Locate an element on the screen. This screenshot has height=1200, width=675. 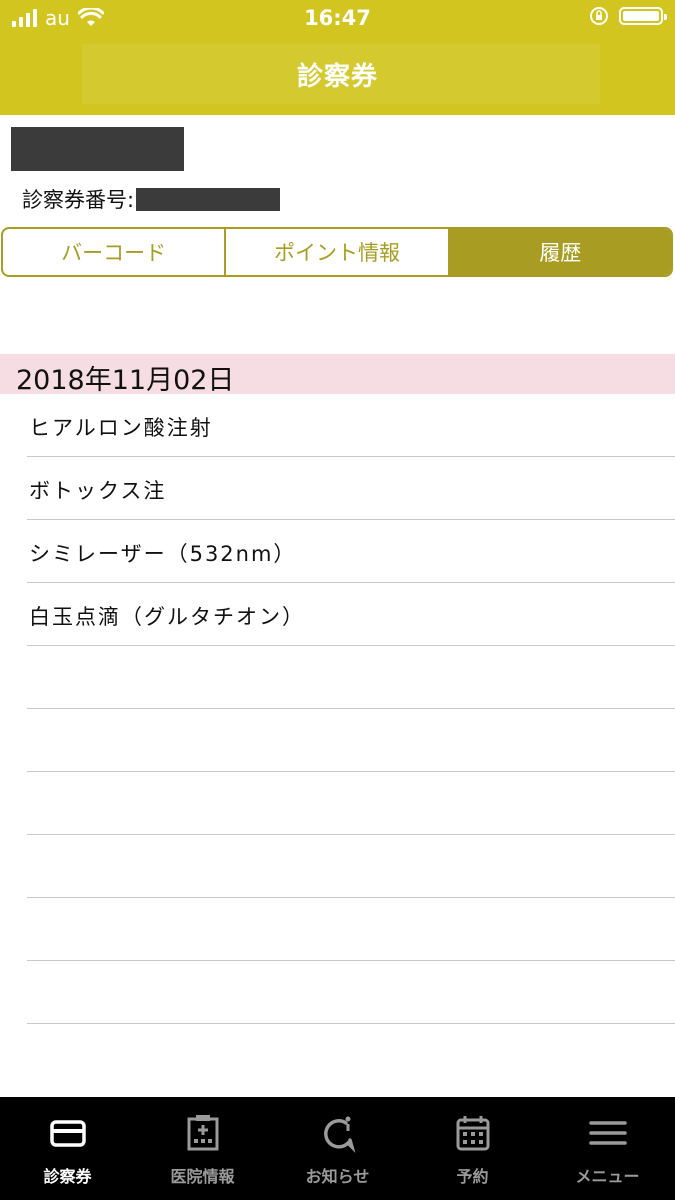
tab-history: 履歴 is located at coordinates (560, 252).